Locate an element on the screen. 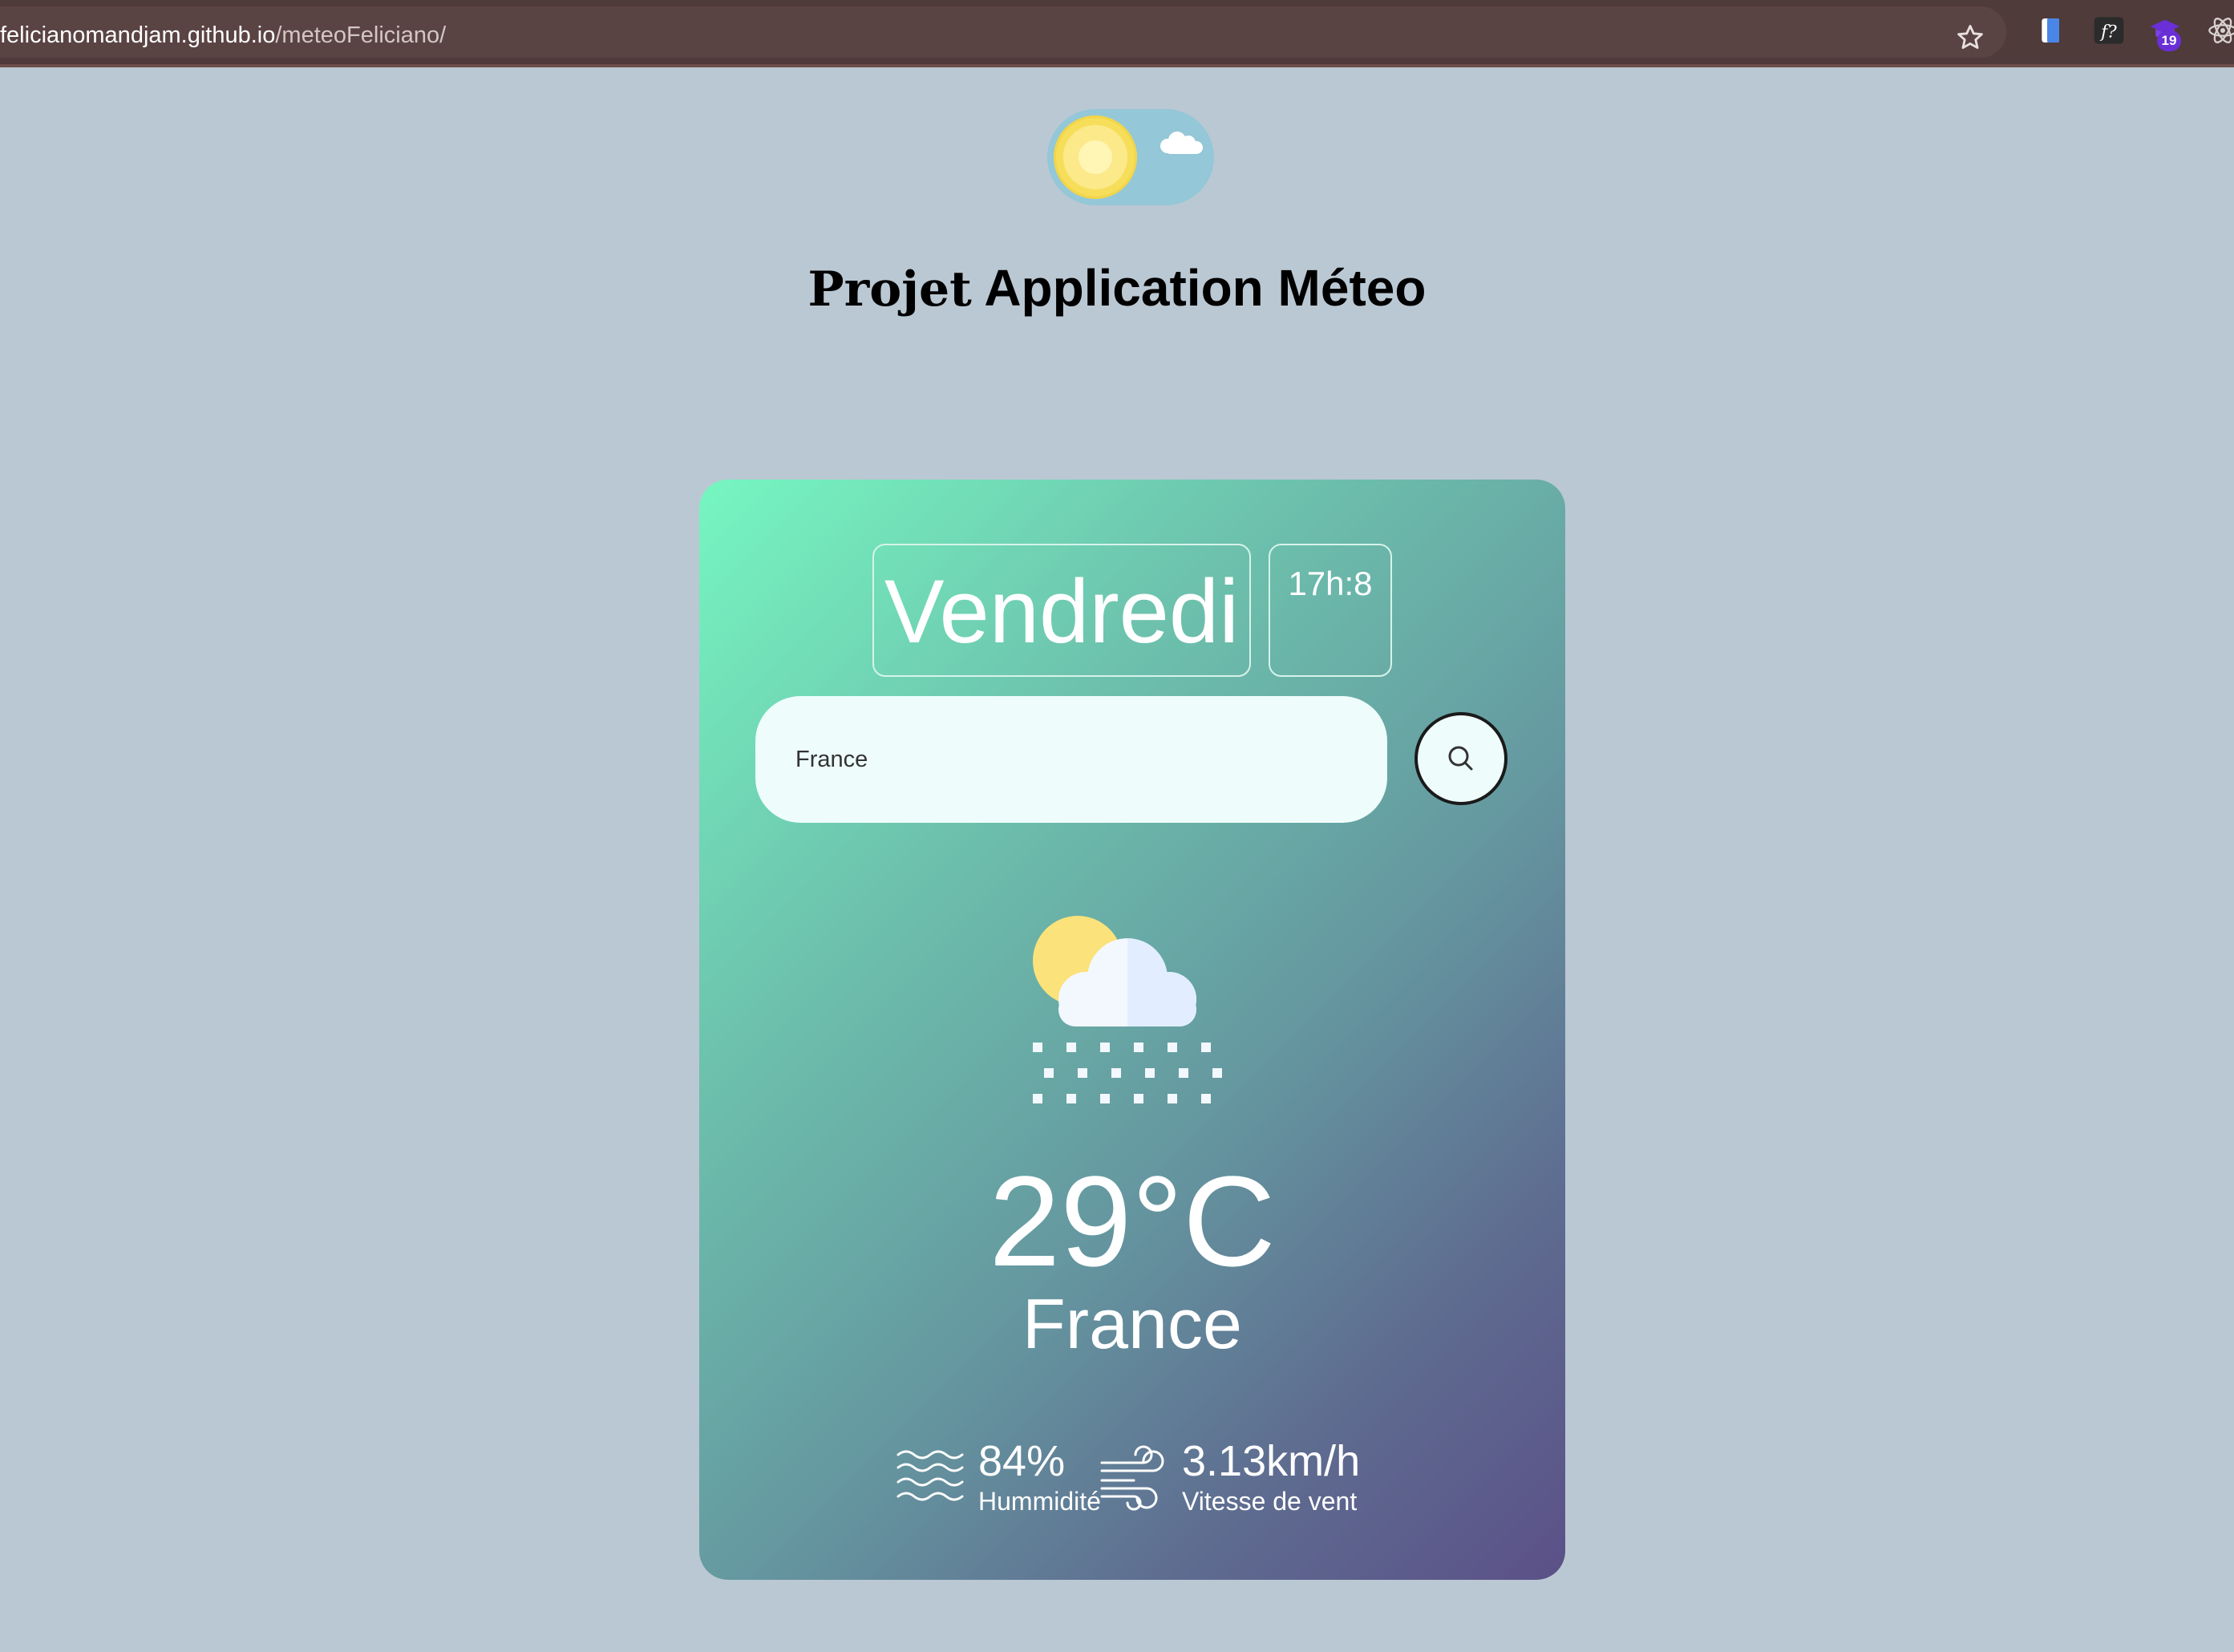 The width and height of the screenshot is (2234, 1652). extension-badge-count: 19 is located at coordinates (2169, 40).